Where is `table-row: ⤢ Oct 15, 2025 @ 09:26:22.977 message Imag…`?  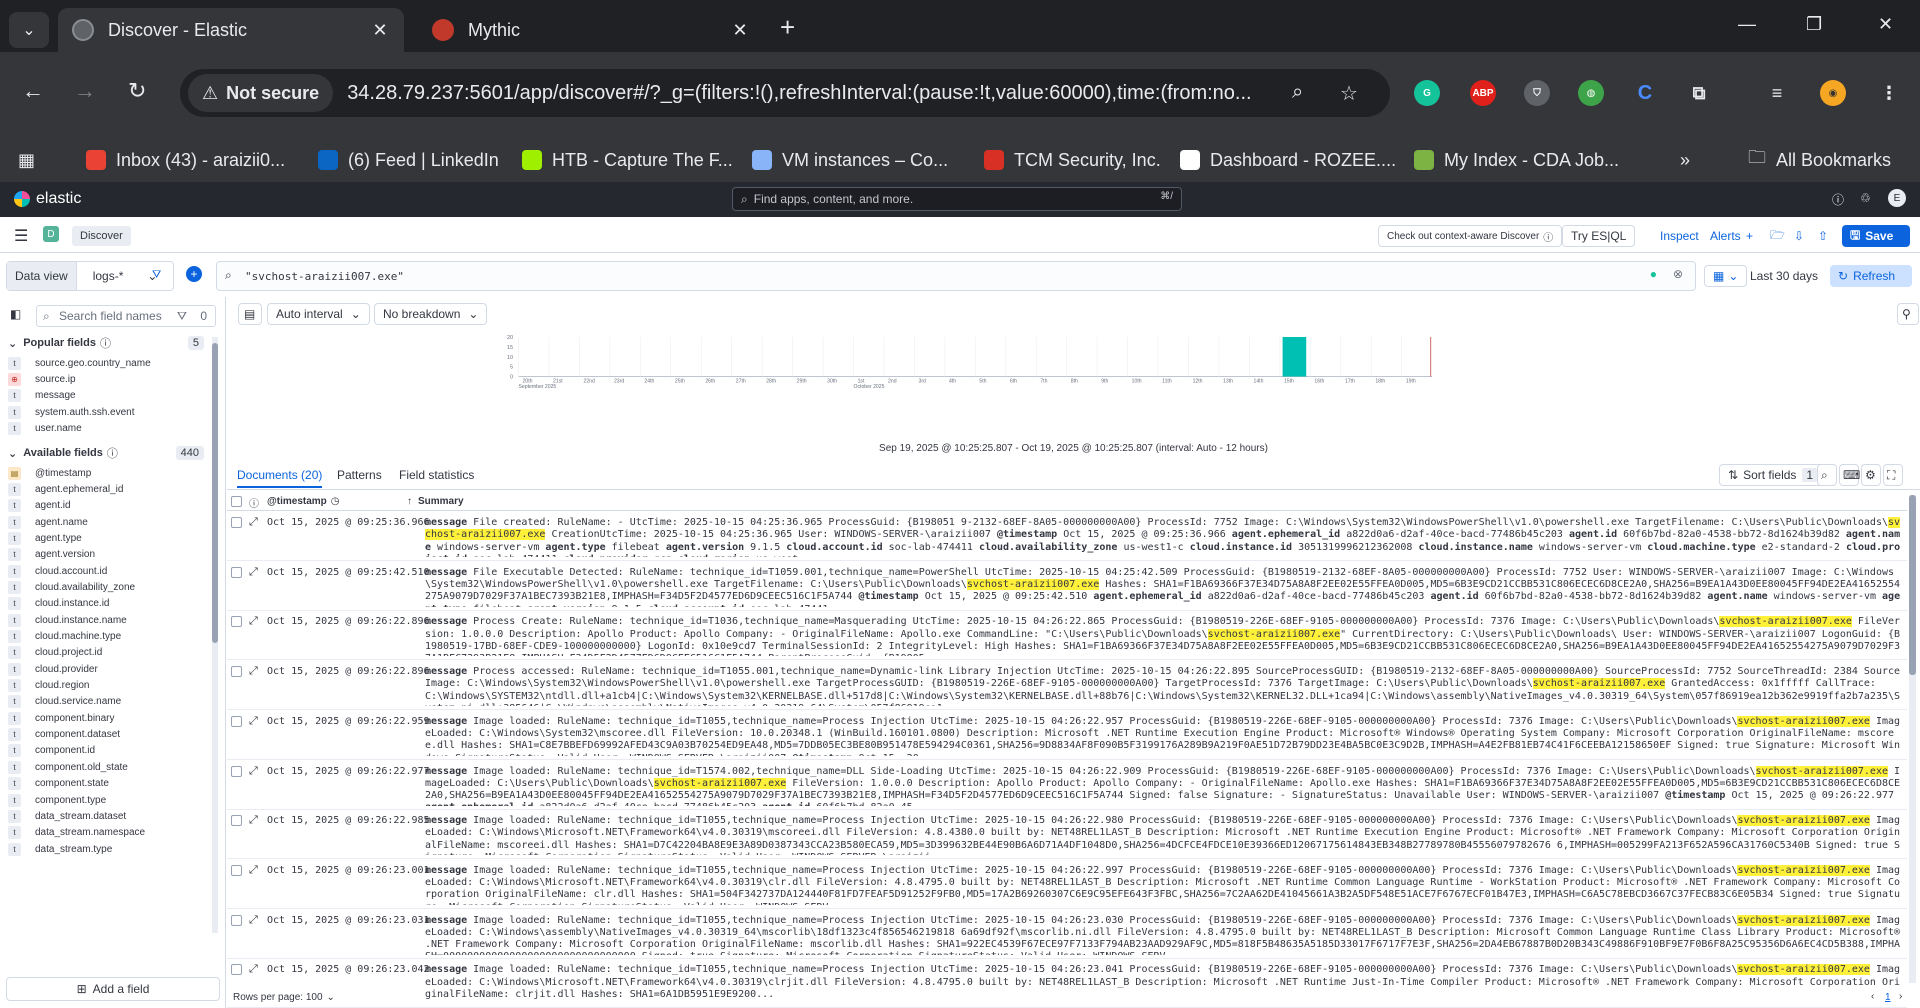 table-row: ⤢ Oct 15, 2025 @ 09:26:22.977 message Imag… is located at coordinates (1067, 785).